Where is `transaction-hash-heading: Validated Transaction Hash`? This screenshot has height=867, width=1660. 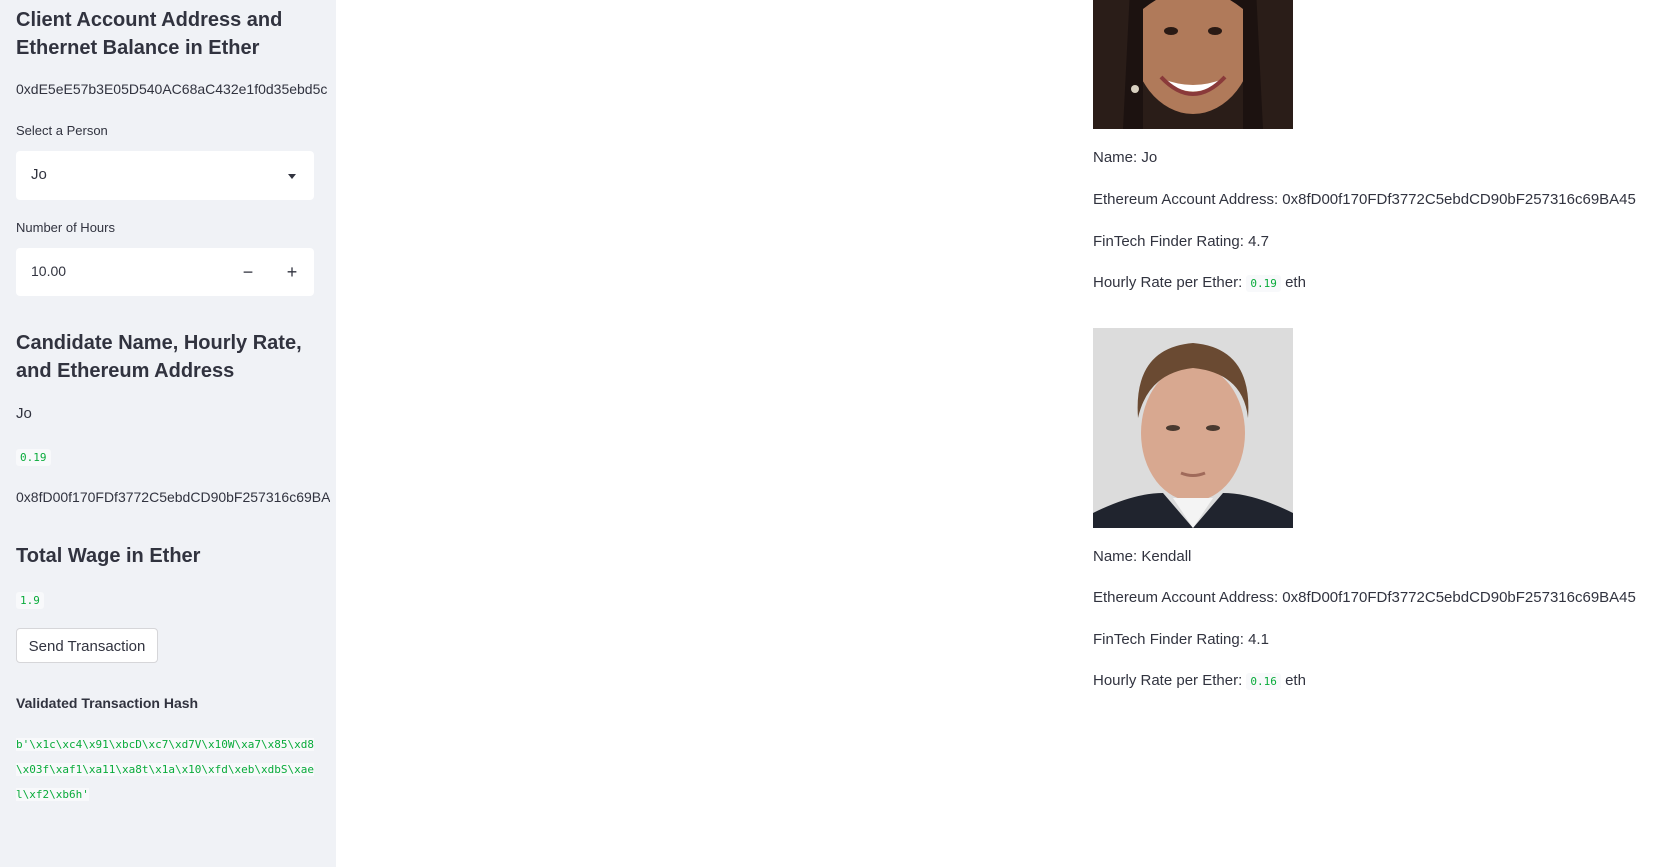
transaction-hash-heading: Validated Transaction Hash is located at coordinates (107, 703).